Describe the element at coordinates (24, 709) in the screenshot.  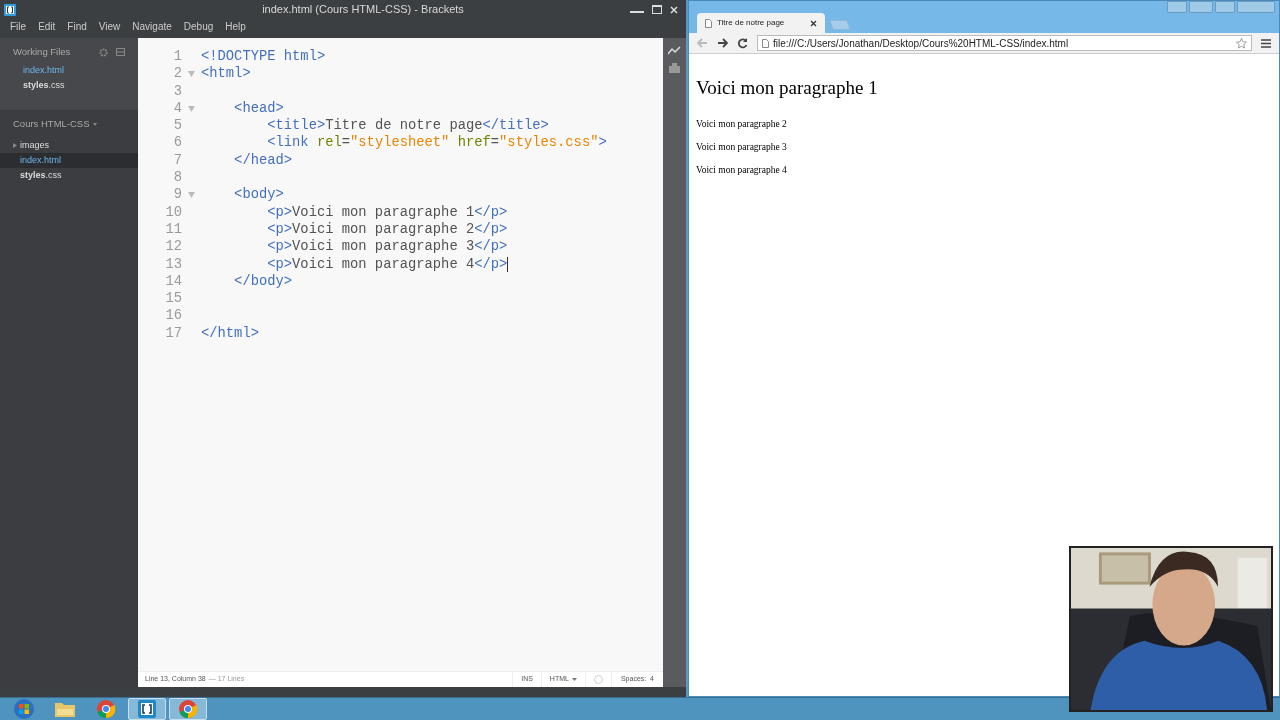
I see `windows-orb-icon` at that location.